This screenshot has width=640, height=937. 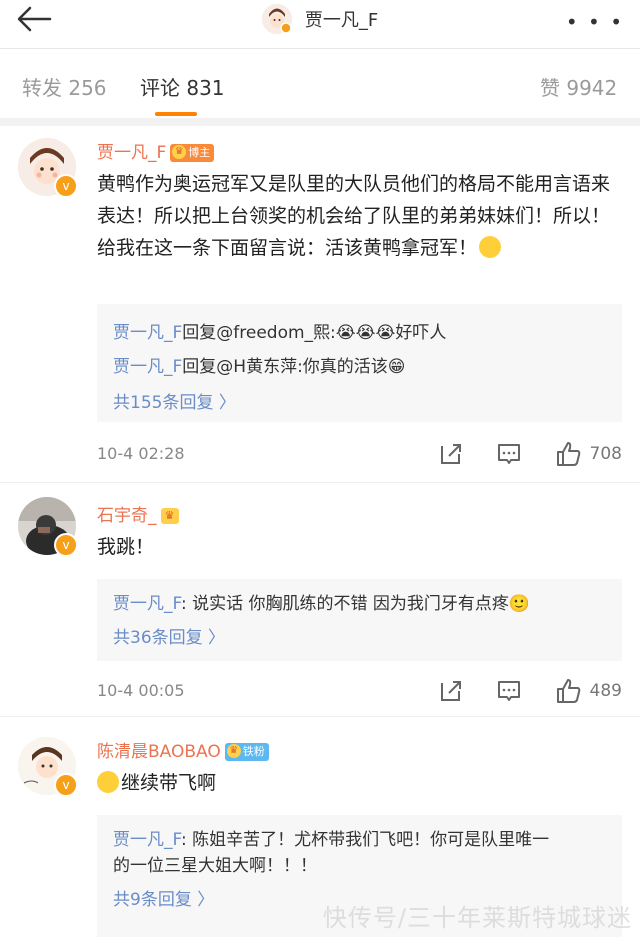 What do you see at coordinates (141, 453) in the screenshot?
I see `comment-time: 10-4 02:28` at bounding box center [141, 453].